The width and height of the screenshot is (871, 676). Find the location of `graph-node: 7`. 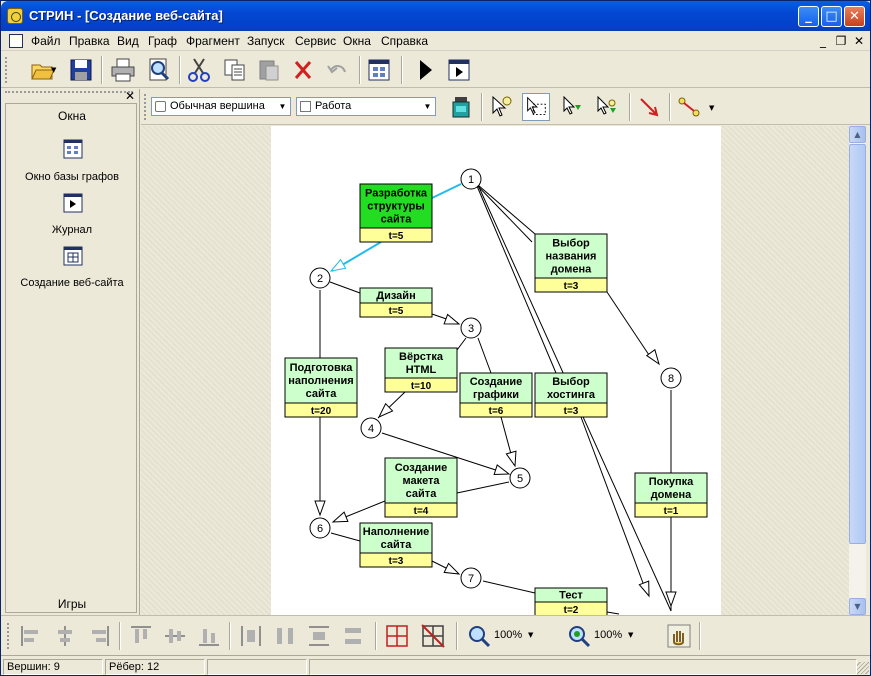

graph-node: 7 is located at coordinates (471, 578).